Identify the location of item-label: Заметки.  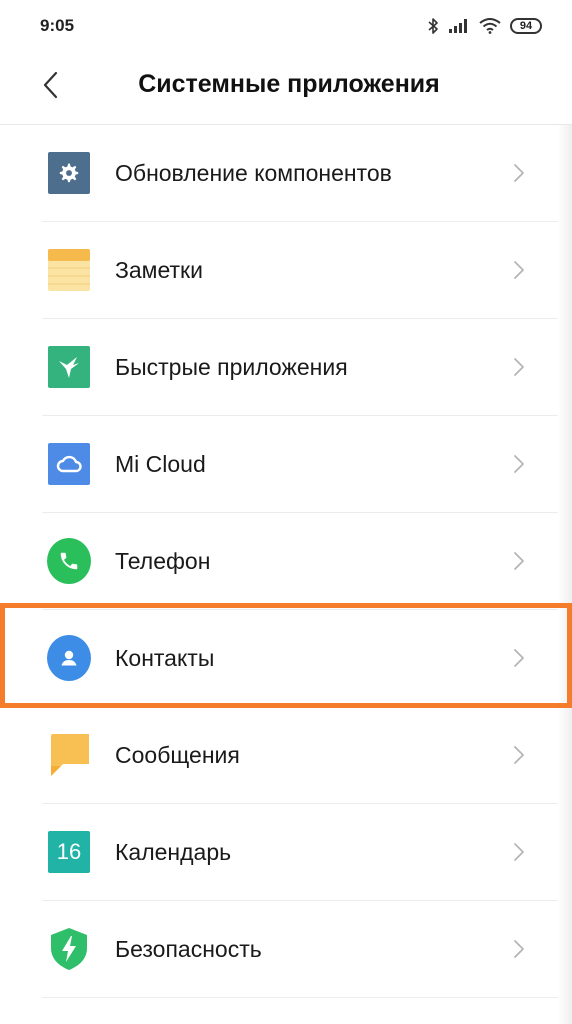
(159, 270).